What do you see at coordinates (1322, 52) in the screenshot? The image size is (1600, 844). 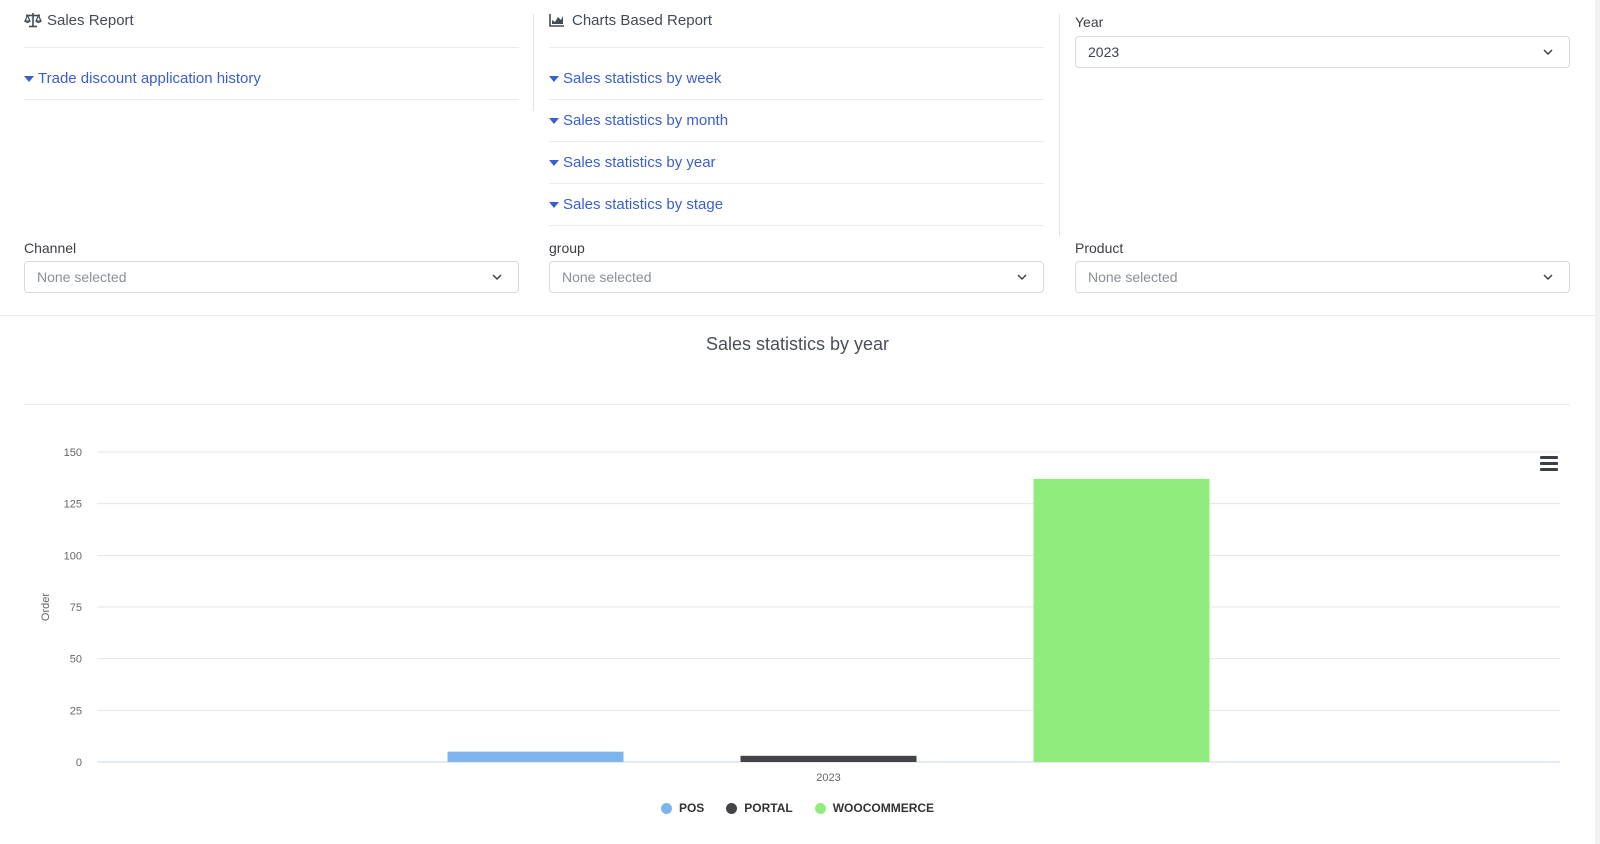 I see `year-select: 2023` at bounding box center [1322, 52].